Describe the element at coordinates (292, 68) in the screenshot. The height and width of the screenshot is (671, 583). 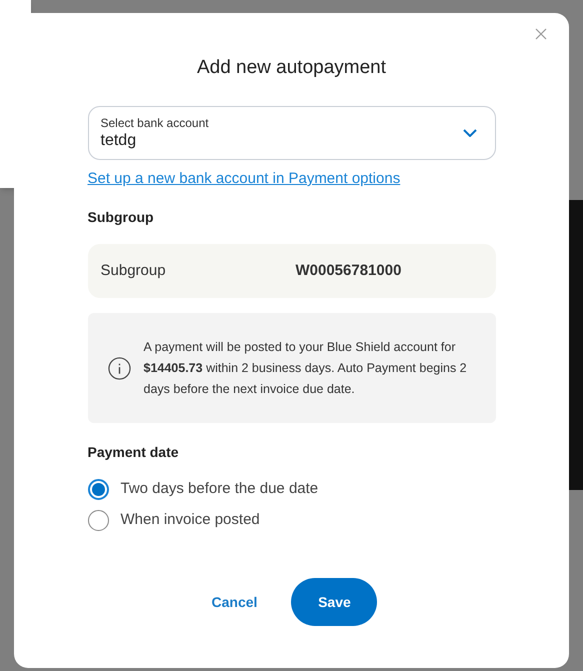
I see `dialog-title: Add new autopayment` at that location.